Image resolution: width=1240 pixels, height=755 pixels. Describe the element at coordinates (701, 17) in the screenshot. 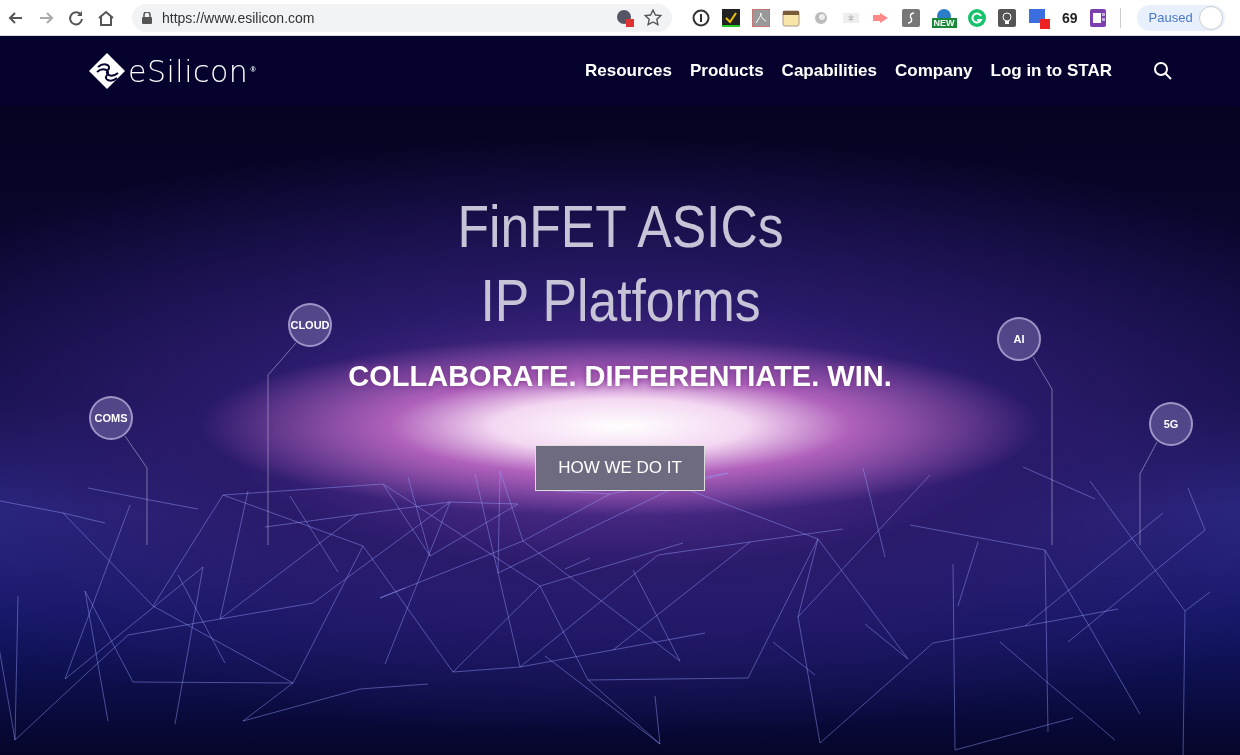

I see `info-circle-icon` at that location.